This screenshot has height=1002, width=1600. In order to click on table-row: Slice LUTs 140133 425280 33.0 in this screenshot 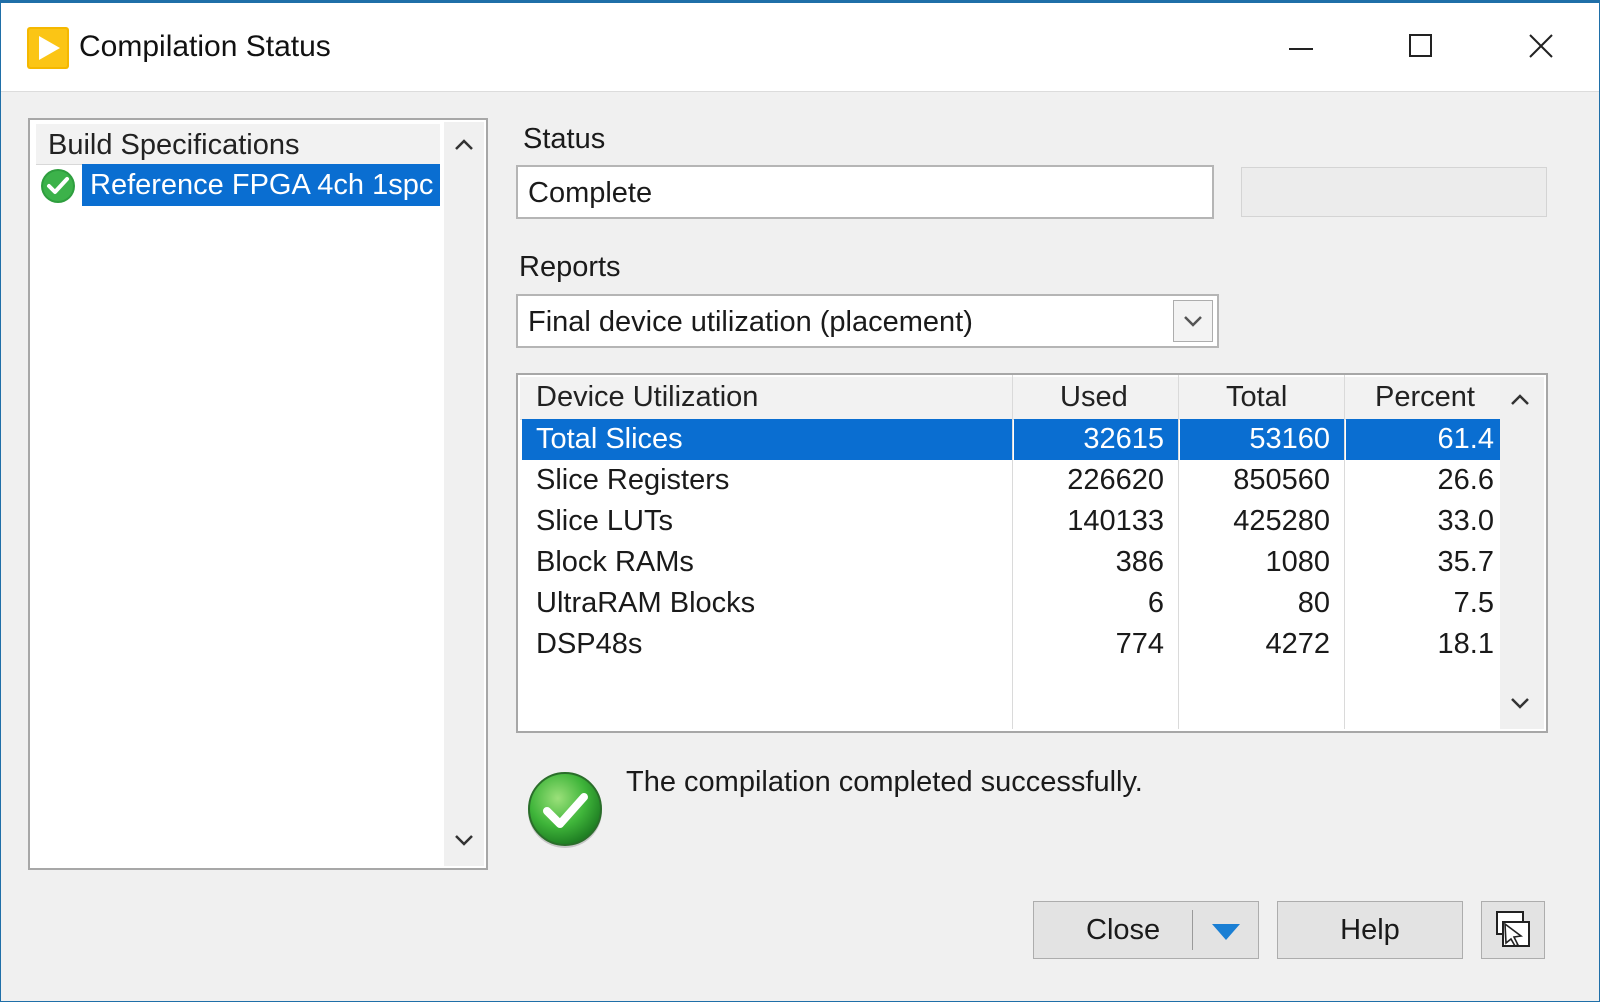, I will do `click(1010, 521)`.